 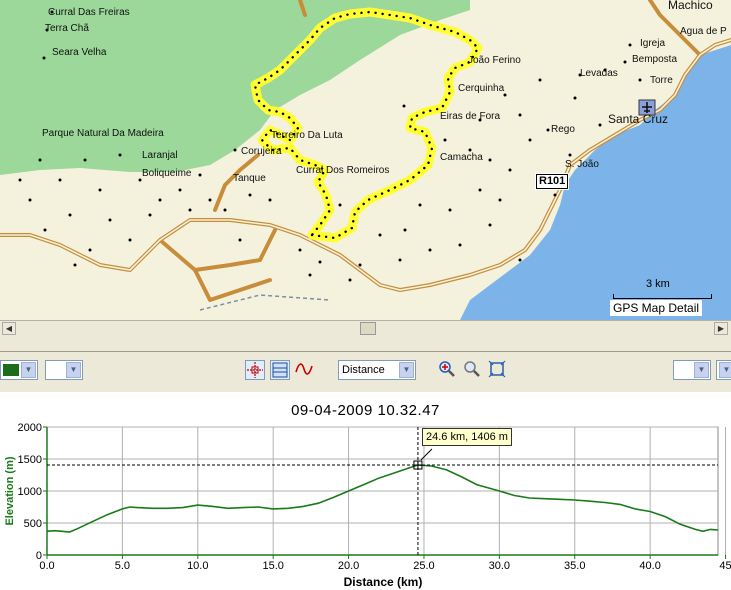 I want to click on line-color-select: ▼, so click(x=19, y=370).